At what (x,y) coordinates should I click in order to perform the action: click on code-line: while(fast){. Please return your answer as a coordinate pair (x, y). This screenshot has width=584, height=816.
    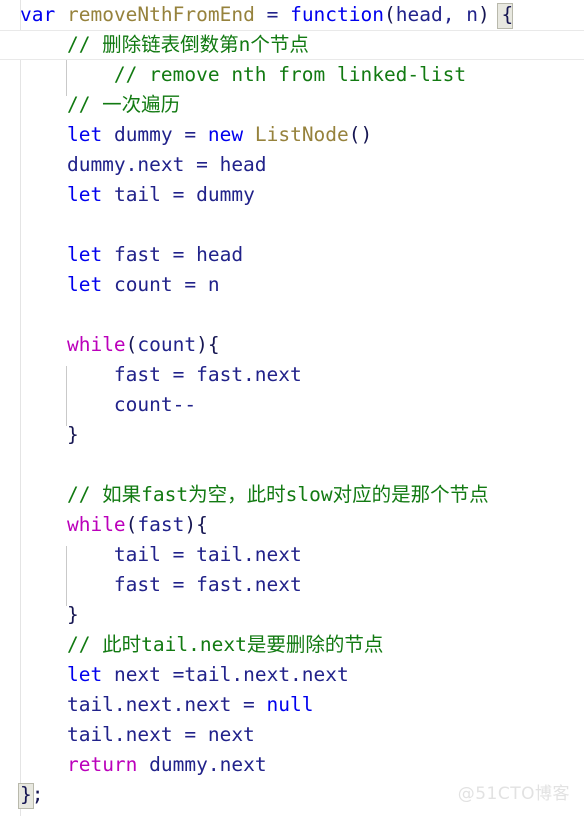
    Looking at the image, I should click on (292, 525).